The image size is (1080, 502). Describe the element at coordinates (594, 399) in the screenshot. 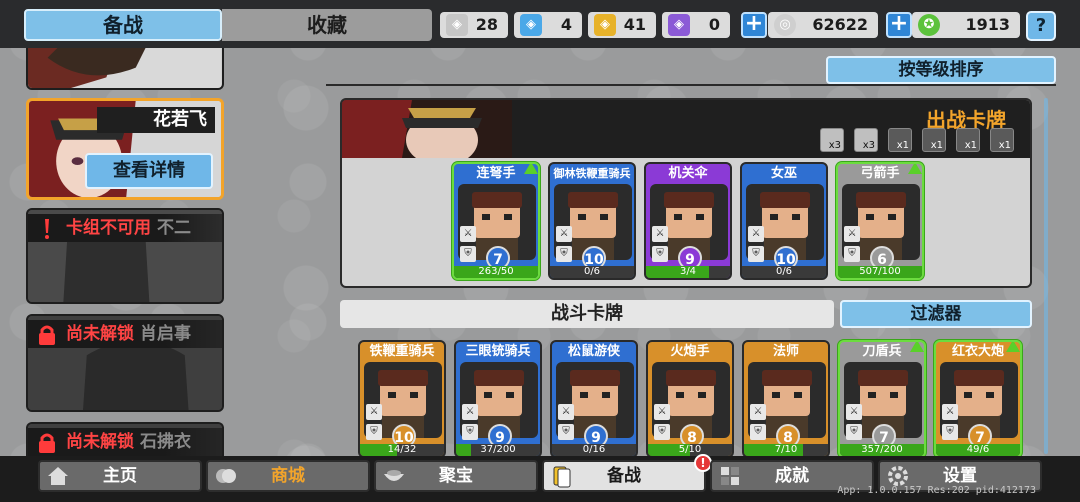

I see `unit-card: 松鼠游侠 ⚔ ⛨ 9 0/16` at that location.